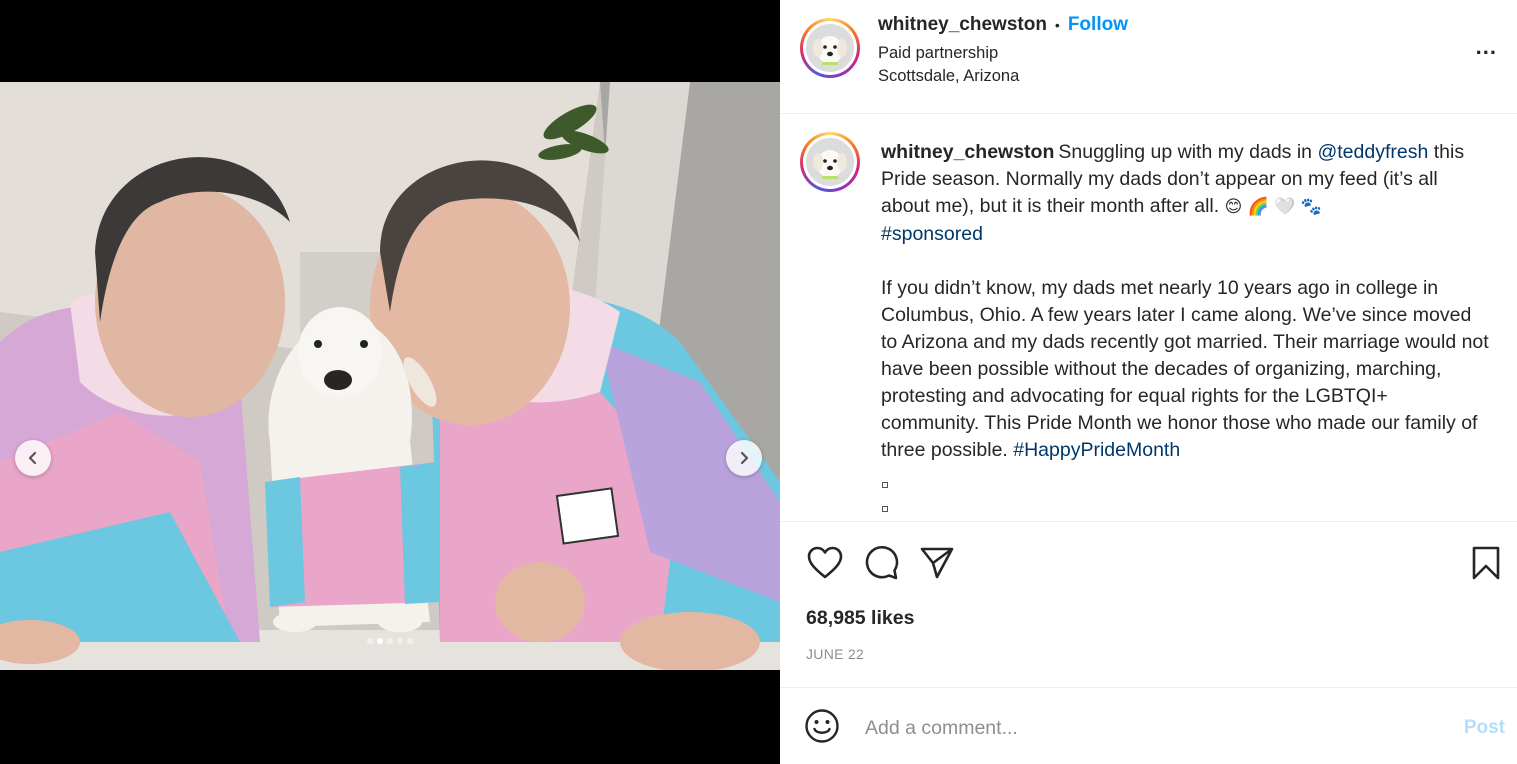 This screenshot has width=1517, height=764. Describe the element at coordinates (1148, 604) in the screenshot. I see `actions-section: 68,985 likes JUNE 22` at that location.